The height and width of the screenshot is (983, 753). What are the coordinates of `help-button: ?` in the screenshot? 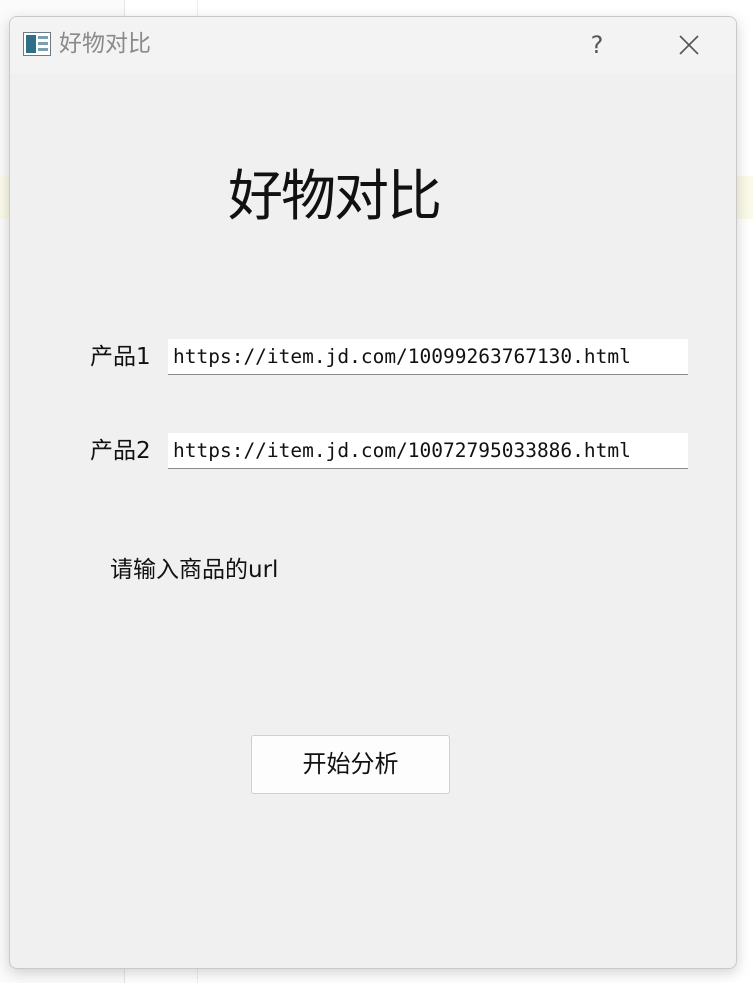 It's located at (597, 45).